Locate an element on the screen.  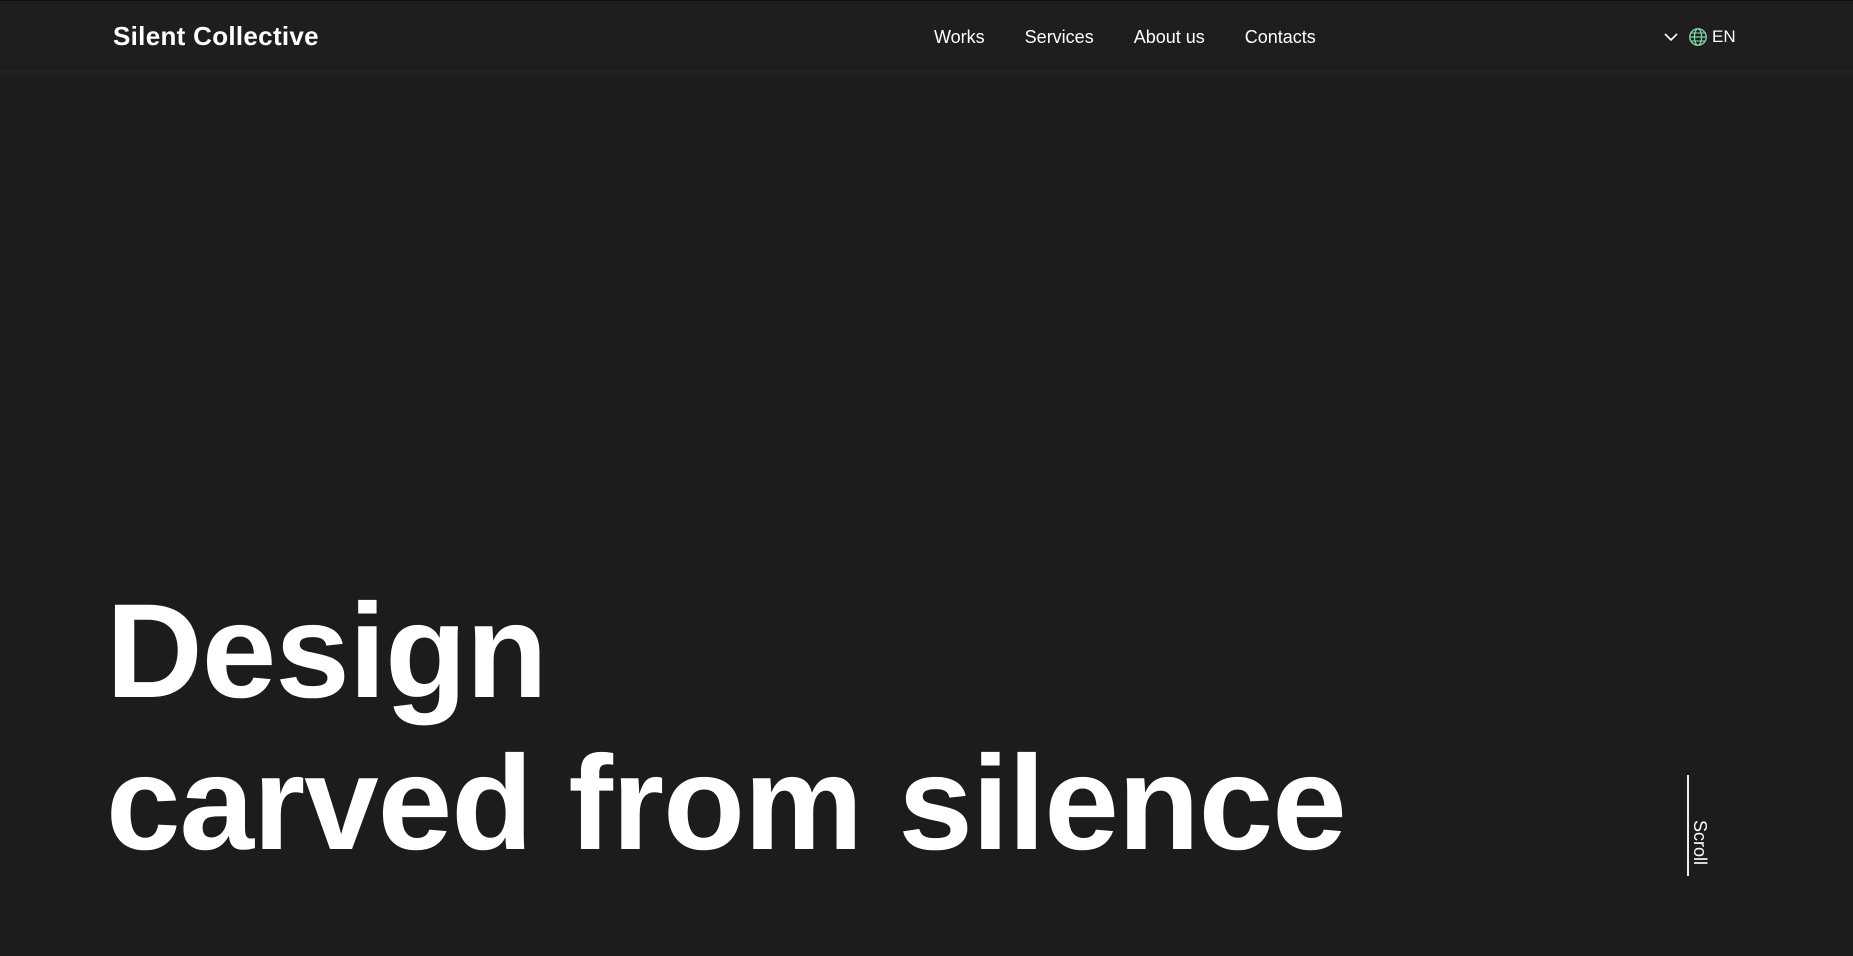
header-divider is located at coordinates (926, 74).